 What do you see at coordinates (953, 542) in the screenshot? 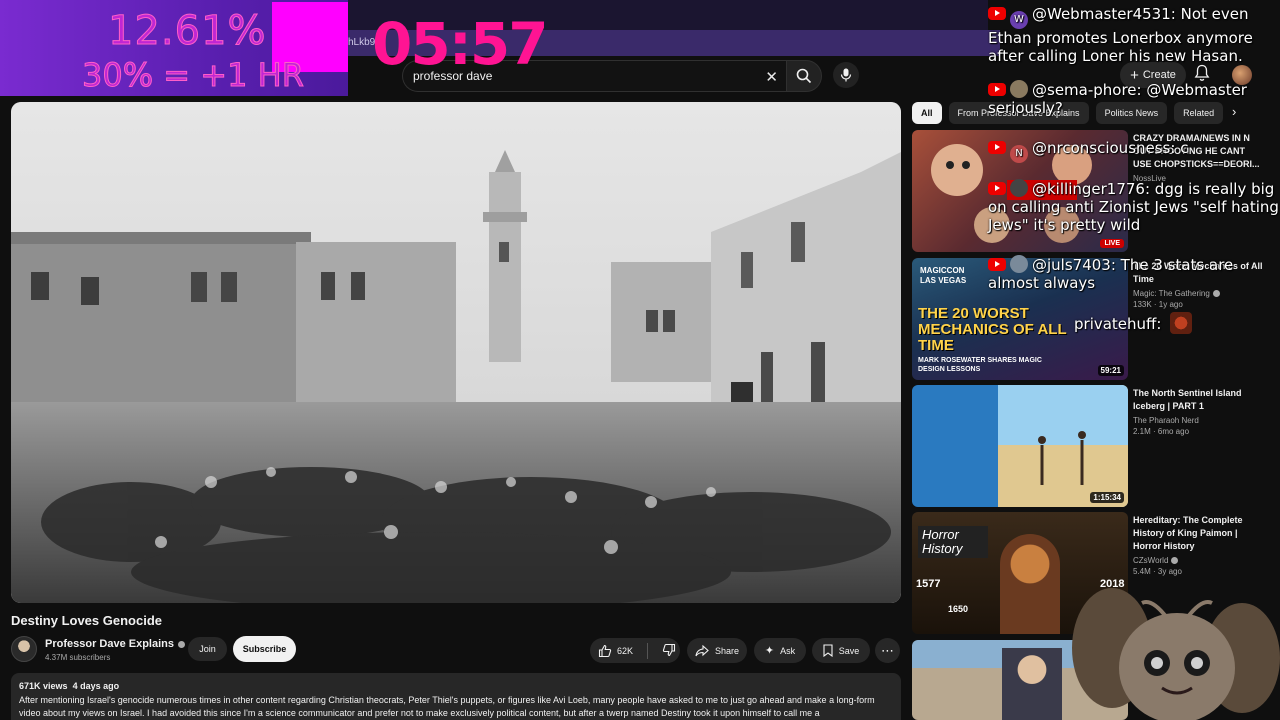
I see `thumbnail-headline: Horror History` at bounding box center [953, 542].